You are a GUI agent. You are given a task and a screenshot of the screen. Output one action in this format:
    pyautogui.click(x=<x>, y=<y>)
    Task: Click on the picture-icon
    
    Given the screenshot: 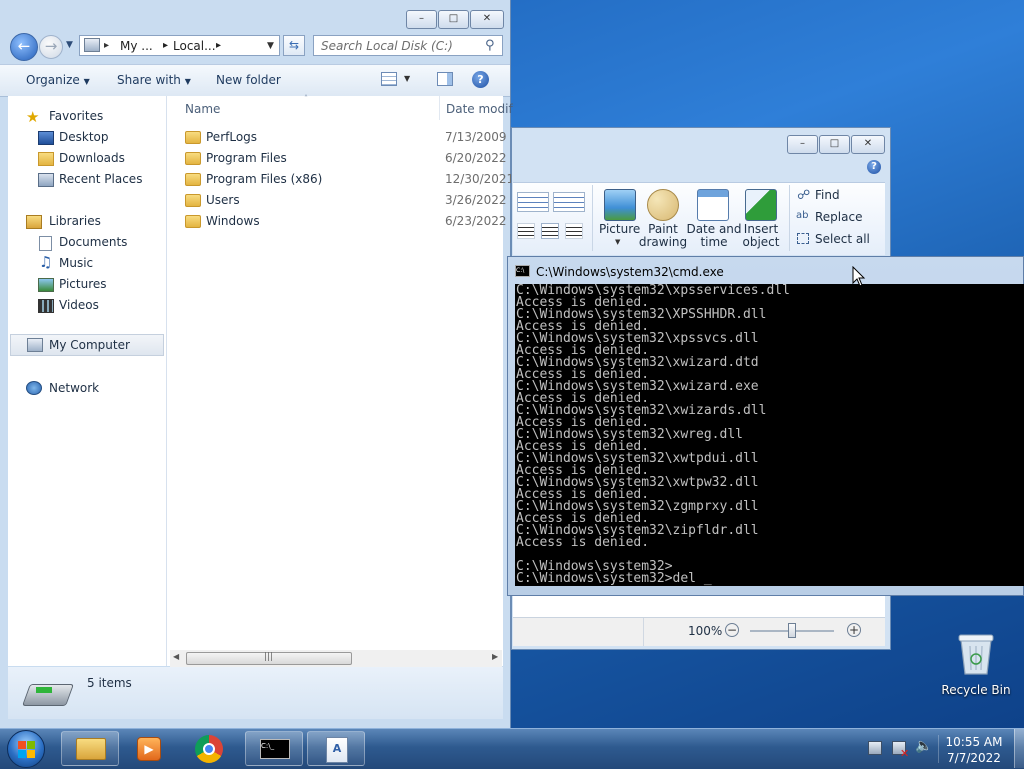 What is the action you would take?
    pyautogui.click(x=620, y=205)
    